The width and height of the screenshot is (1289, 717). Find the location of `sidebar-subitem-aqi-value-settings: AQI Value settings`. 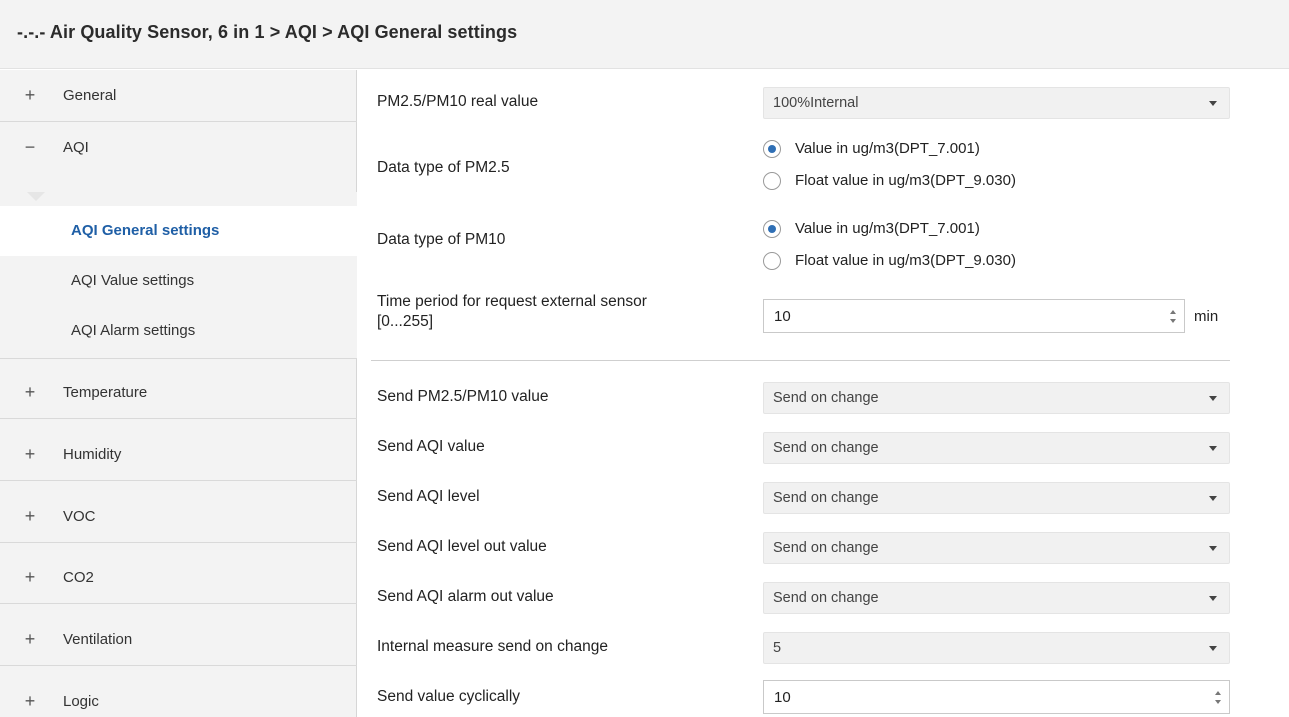

sidebar-subitem-aqi-value-settings: AQI Value settings is located at coordinates (178, 281).